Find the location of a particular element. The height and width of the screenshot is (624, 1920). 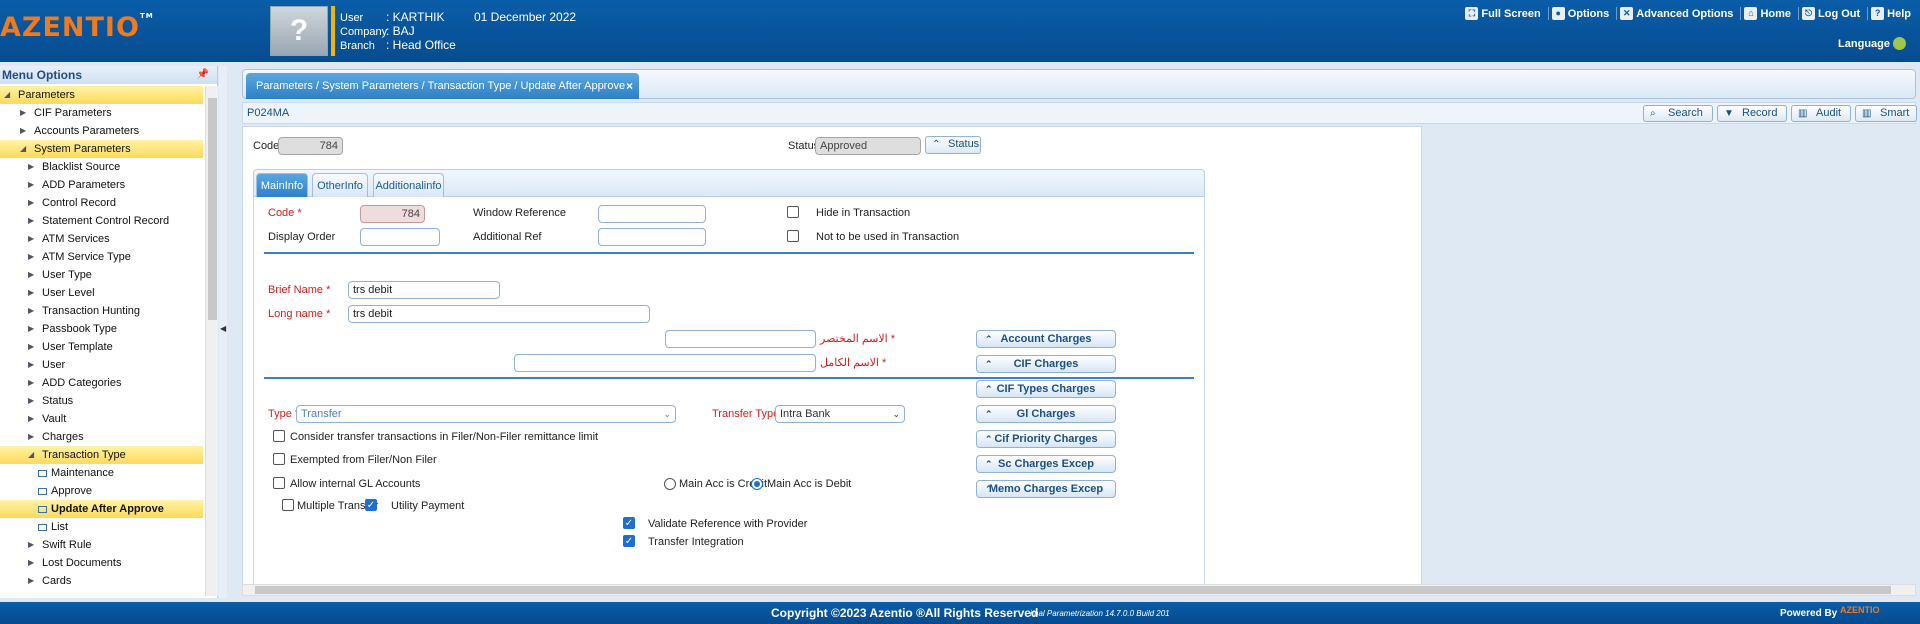

log-out-button: ⎋ Log Out is located at coordinates (1830, 13).